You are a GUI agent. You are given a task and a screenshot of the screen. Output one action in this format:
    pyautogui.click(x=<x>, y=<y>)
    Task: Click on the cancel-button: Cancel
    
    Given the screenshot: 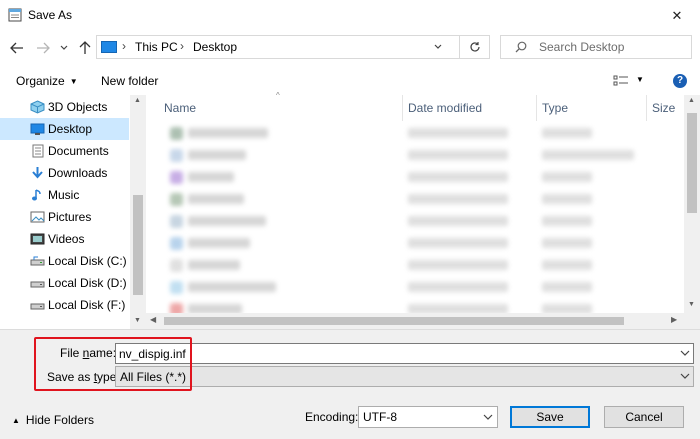 What is the action you would take?
    pyautogui.click(x=644, y=417)
    